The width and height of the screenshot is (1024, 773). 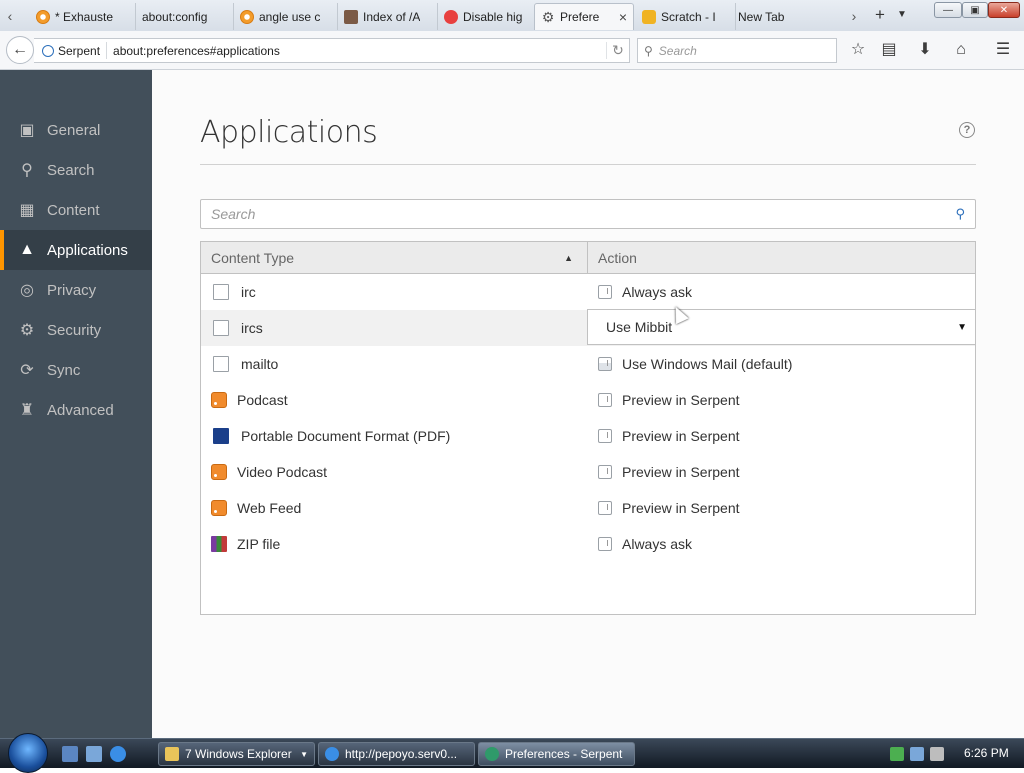 I want to click on start-button, so click(x=28, y=753).